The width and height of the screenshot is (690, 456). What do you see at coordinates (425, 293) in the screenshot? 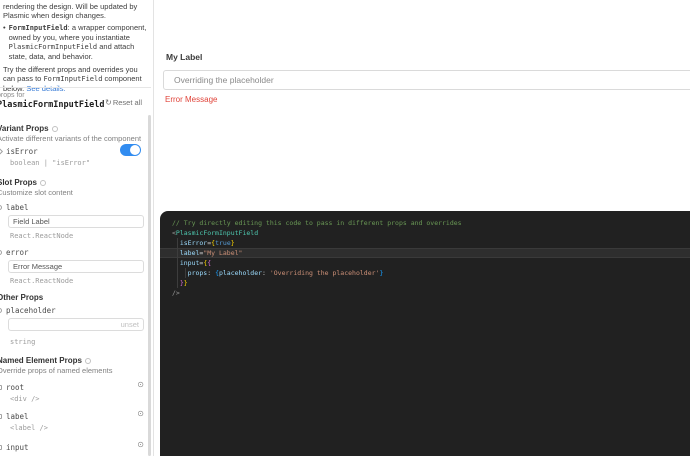
I see `code-line: />` at bounding box center [425, 293].